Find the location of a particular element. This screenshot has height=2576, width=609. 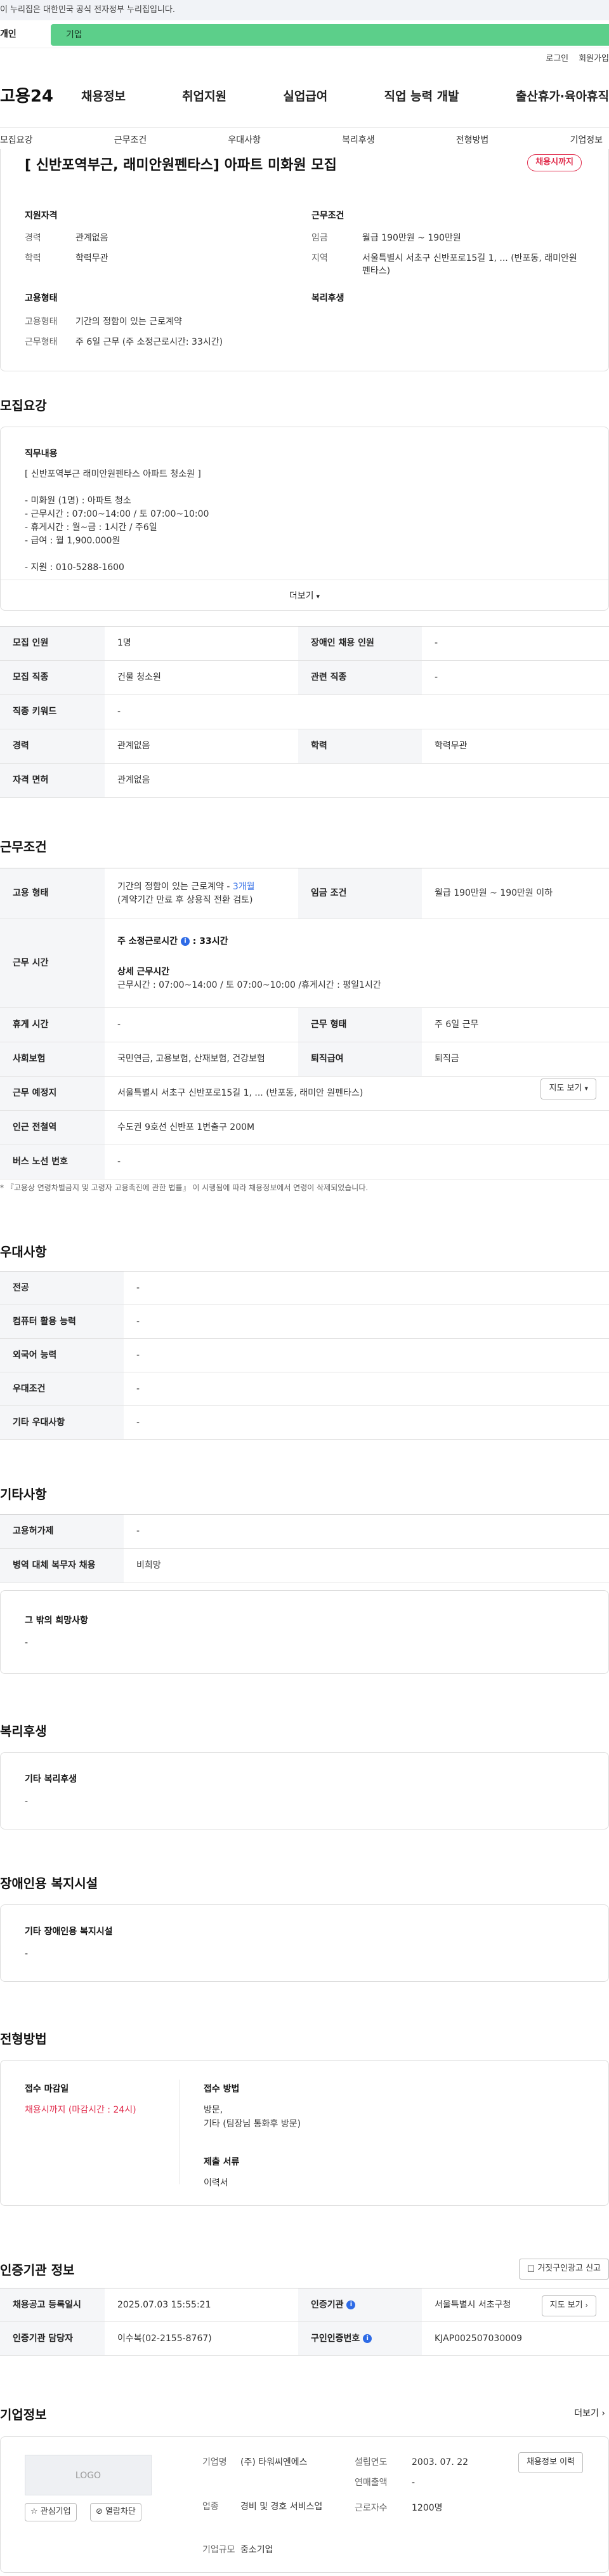

worktype-label: 근무형태 is located at coordinates (41, 342).